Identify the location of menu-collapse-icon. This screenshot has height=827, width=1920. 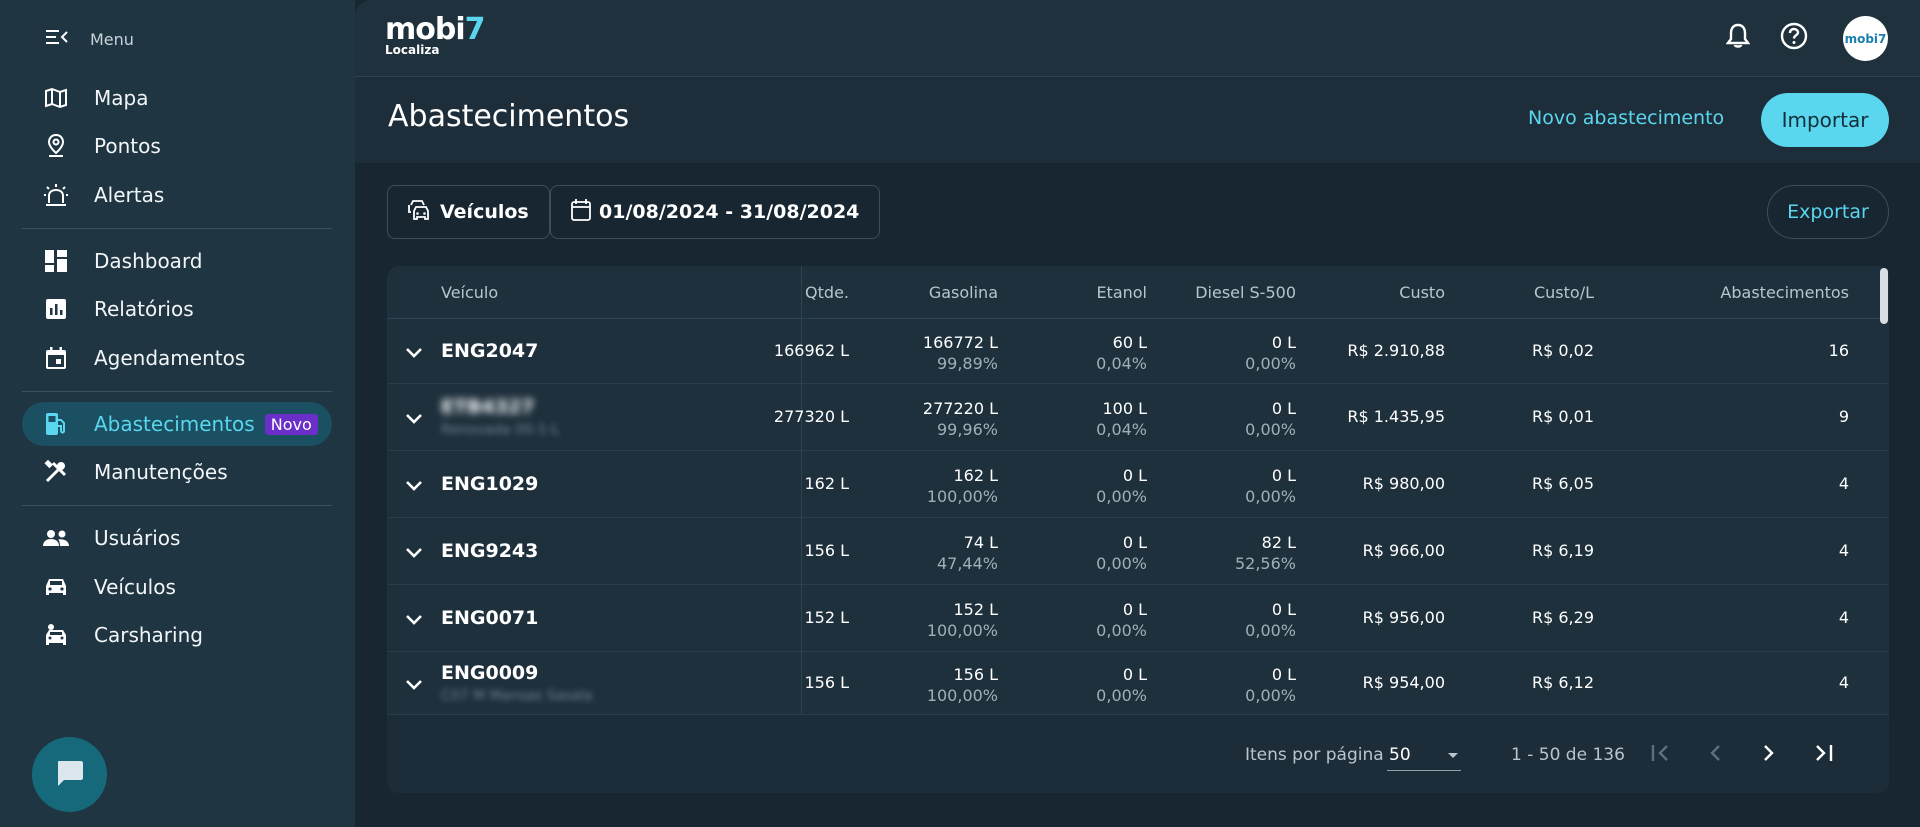
(57, 39).